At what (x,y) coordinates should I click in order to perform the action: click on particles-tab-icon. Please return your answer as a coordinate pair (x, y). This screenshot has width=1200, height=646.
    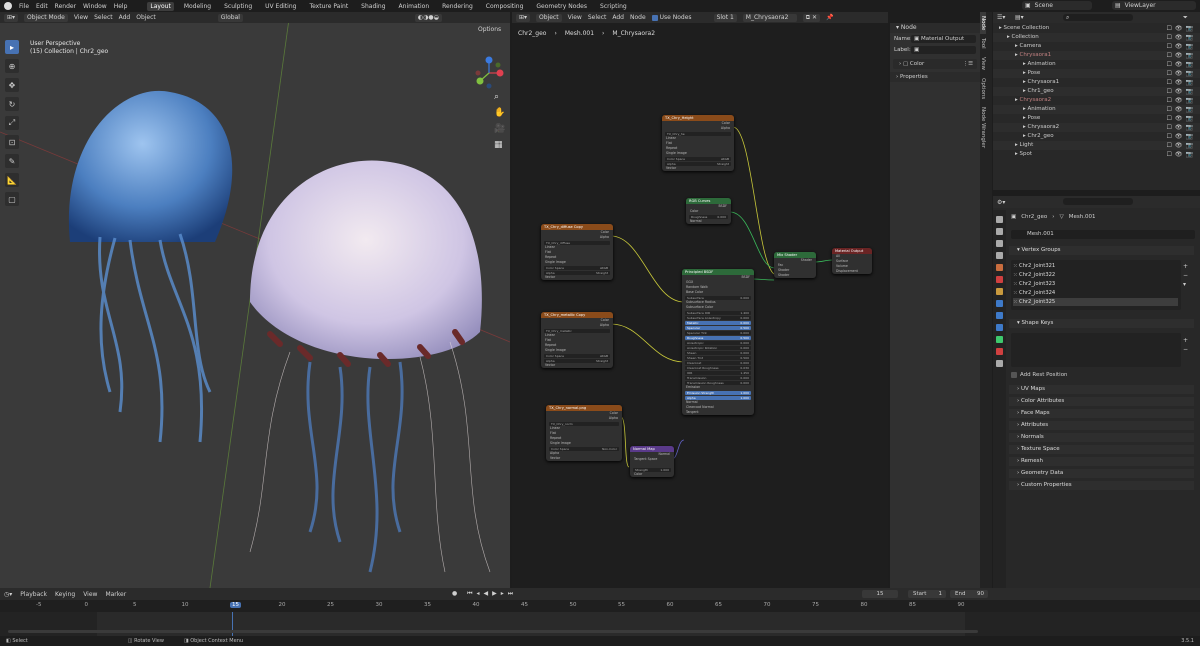
    Looking at the image, I should click on (999, 315).